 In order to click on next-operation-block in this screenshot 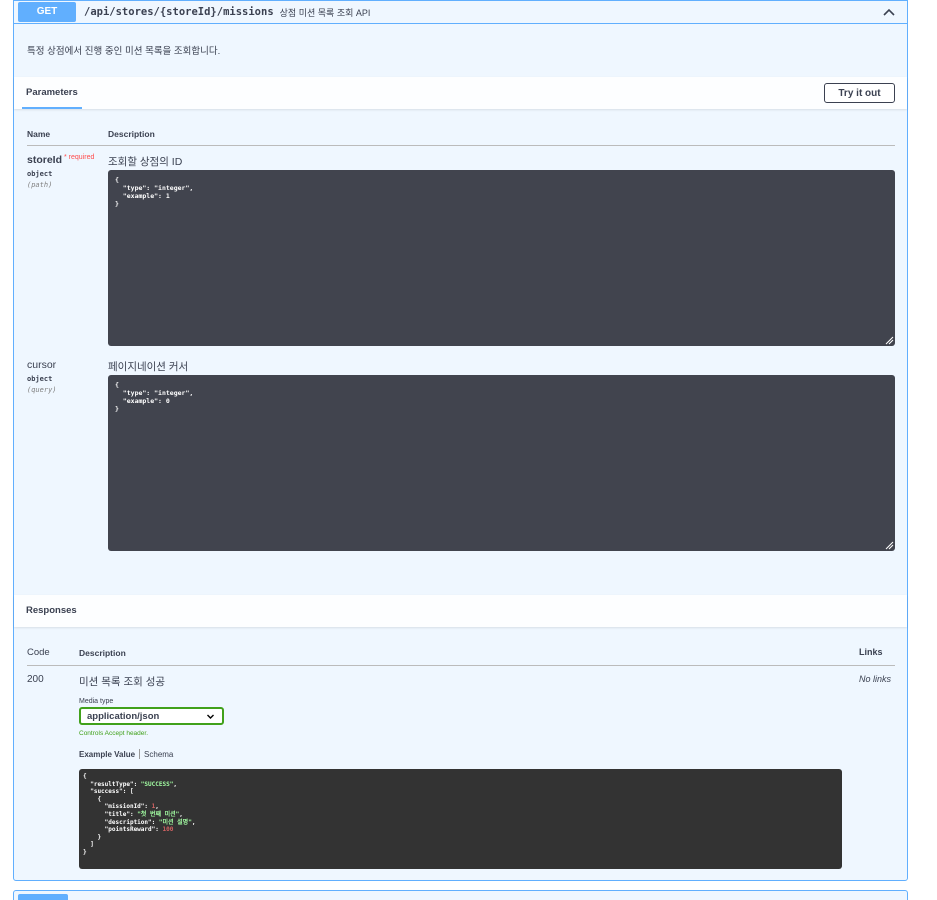, I will do `click(460, 895)`.